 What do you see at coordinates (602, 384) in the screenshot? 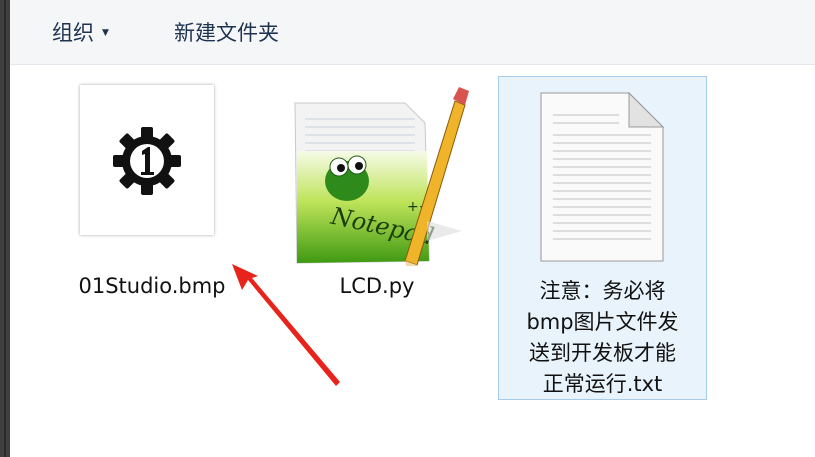
I see `file-name-line: 正常运行.txt` at bounding box center [602, 384].